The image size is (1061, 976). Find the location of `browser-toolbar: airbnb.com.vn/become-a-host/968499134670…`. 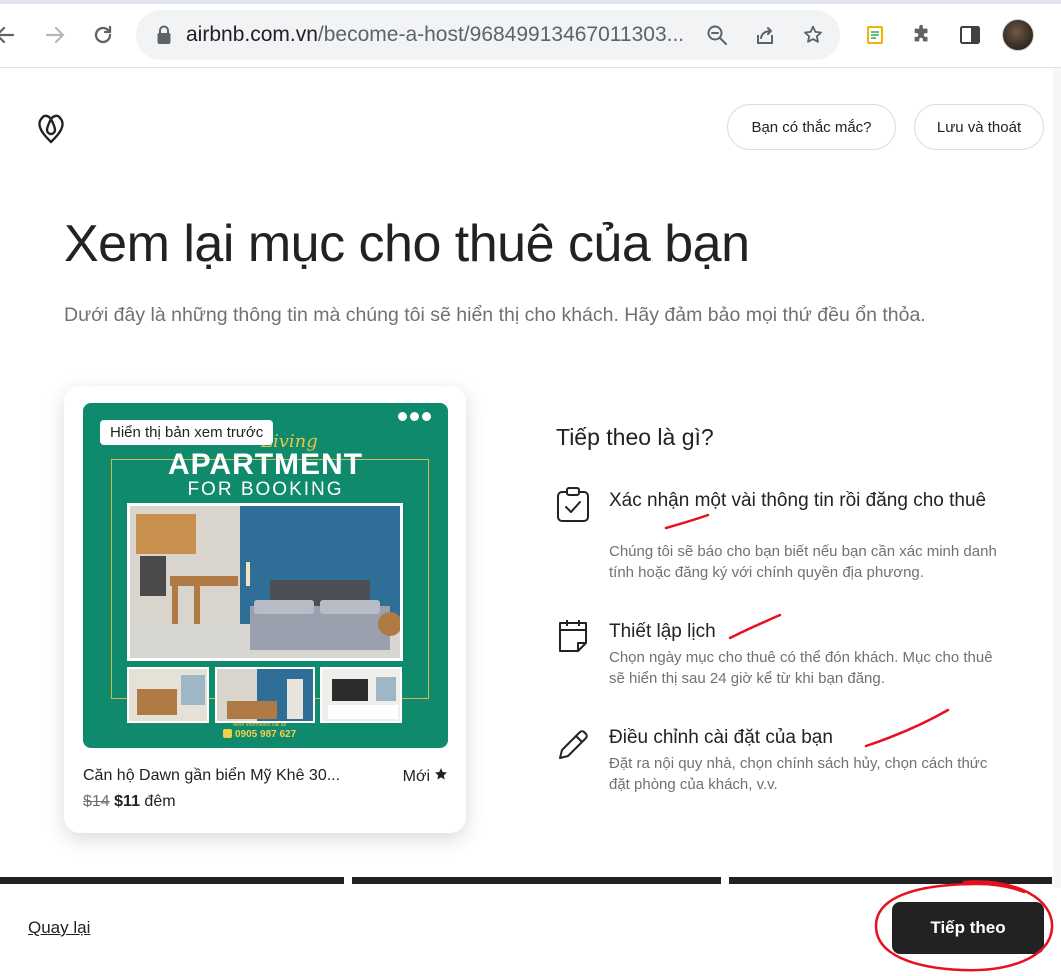

browser-toolbar: airbnb.com.vn/become-a-host/968499134670… is located at coordinates (530, 34).